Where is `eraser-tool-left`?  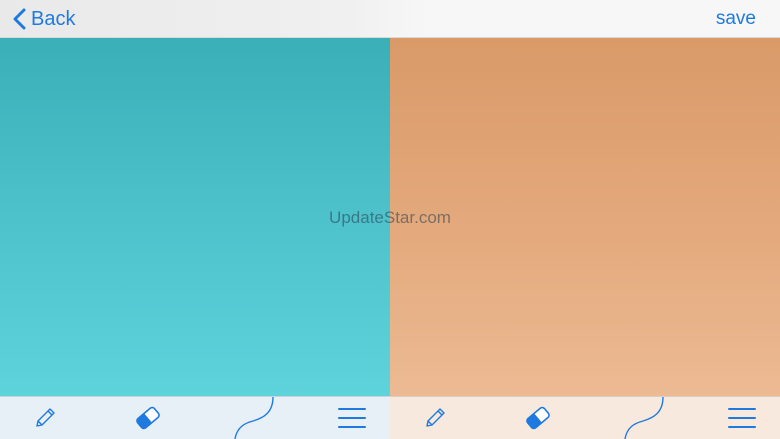
eraser-tool-left is located at coordinates (148, 418).